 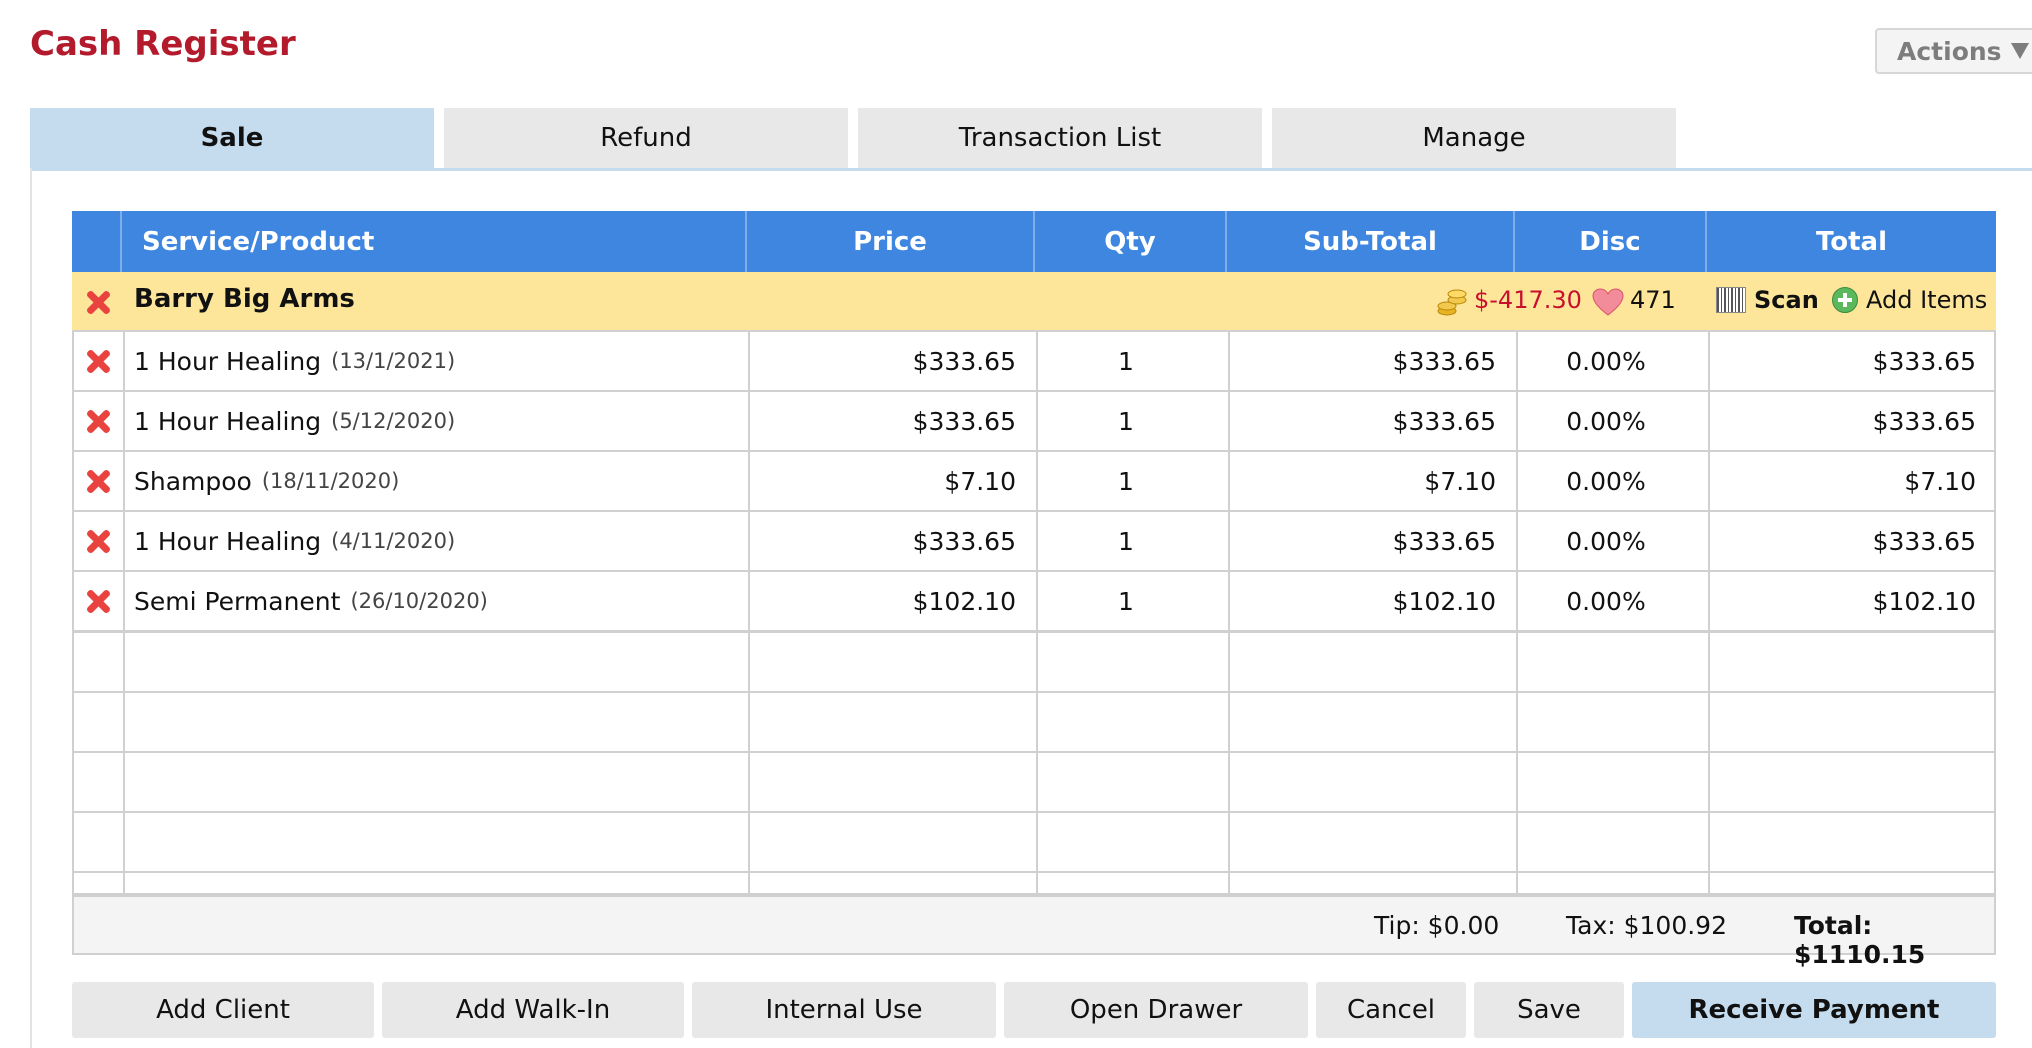 What do you see at coordinates (393, 421) in the screenshot?
I see `item-date: (5/12/2020)` at bounding box center [393, 421].